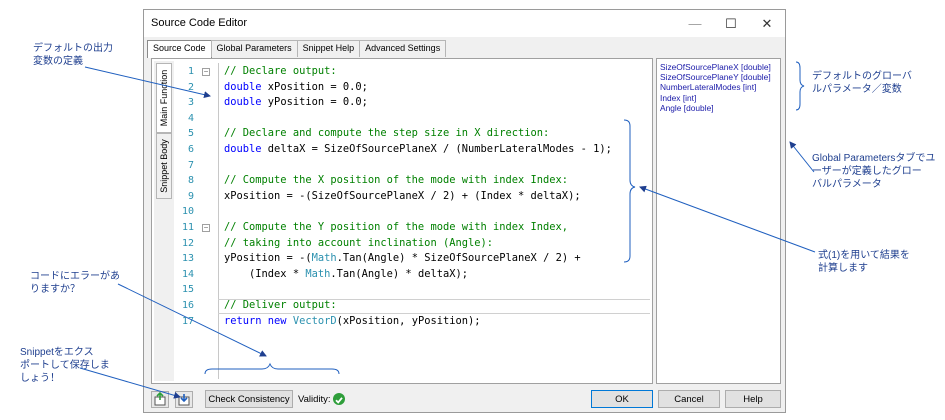 This screenshot has width=945, height=420. Describe the element at coordinates (727, 219) in the screenshot. I see `arrow-compute` at that location.